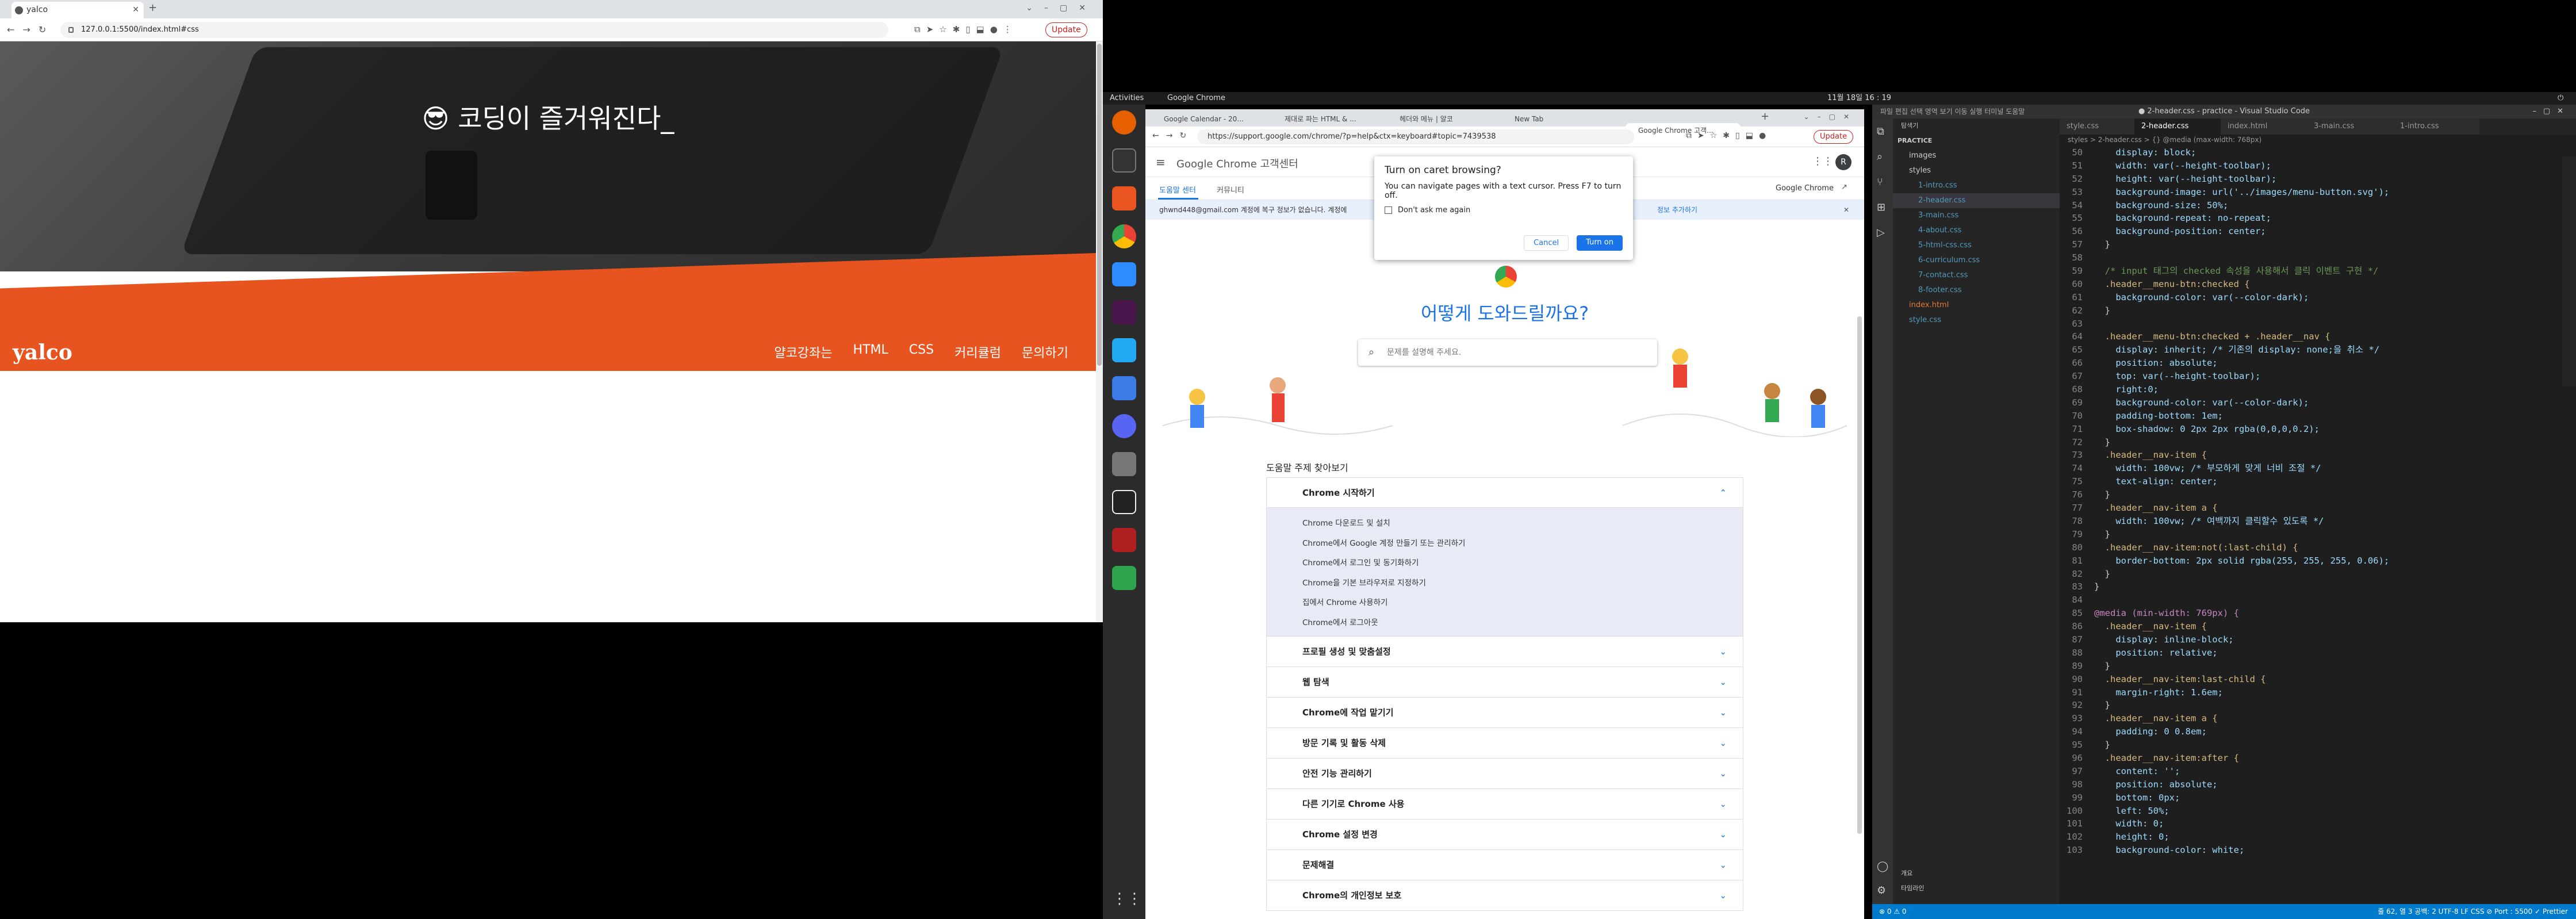  What do you see at coordinates (1099, 331) in the screenshot?
I see `left-scrollbar` at bounding box center [1099, 331].